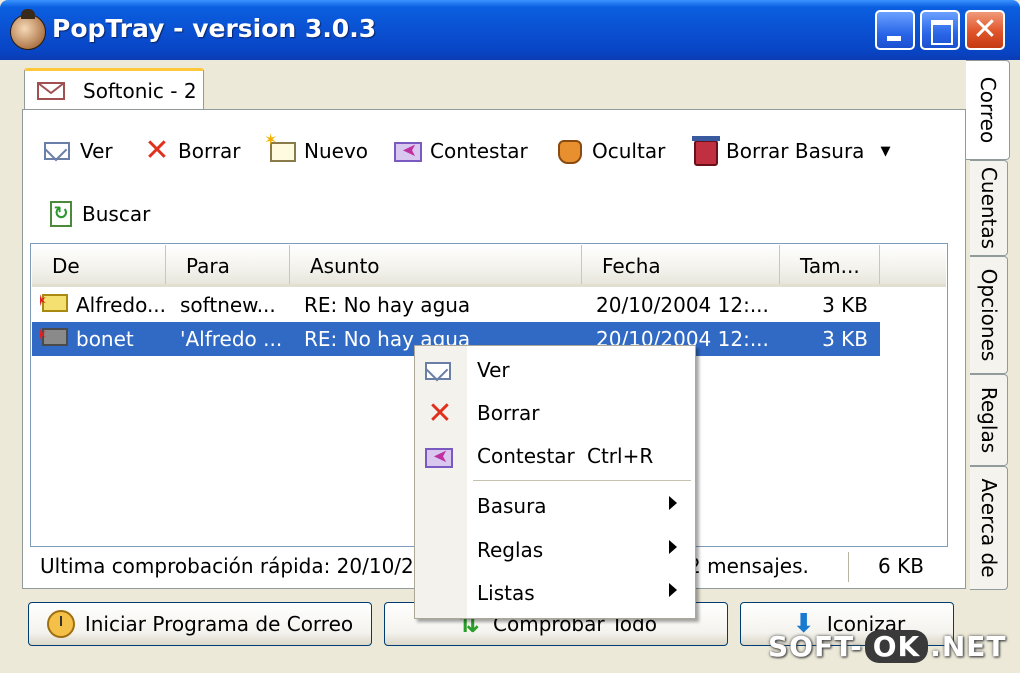  Describe the element at coordinates (512, 506) in the screenshot. I see `menu-basura-label: Basura` at that location.